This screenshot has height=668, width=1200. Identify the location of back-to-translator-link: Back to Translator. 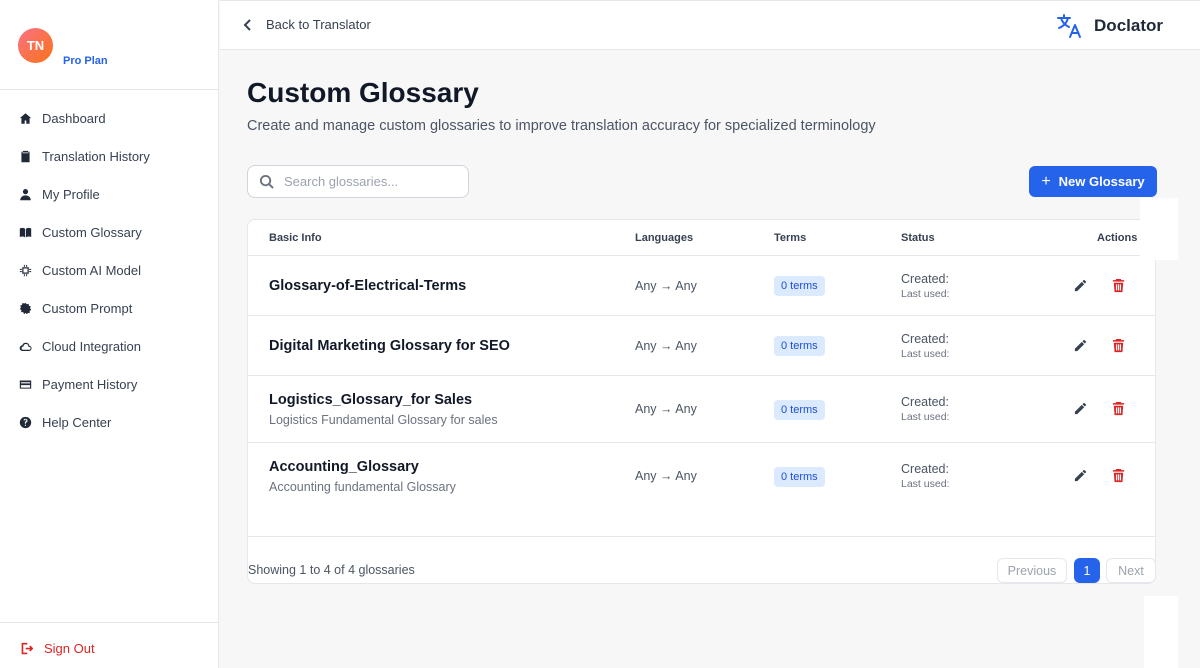
(306, 24).